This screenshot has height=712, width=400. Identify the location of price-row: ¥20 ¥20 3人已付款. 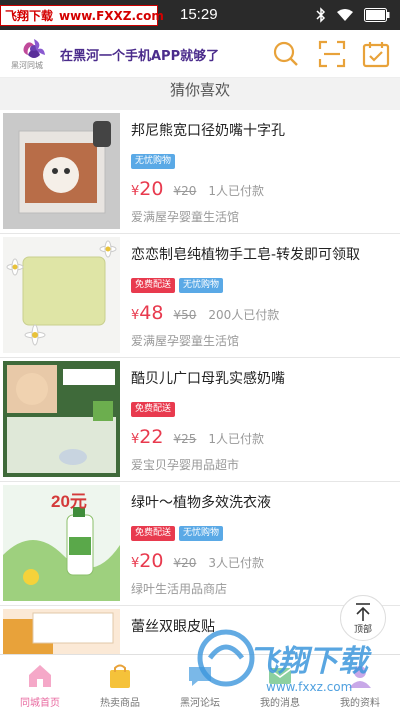
(197, 561).